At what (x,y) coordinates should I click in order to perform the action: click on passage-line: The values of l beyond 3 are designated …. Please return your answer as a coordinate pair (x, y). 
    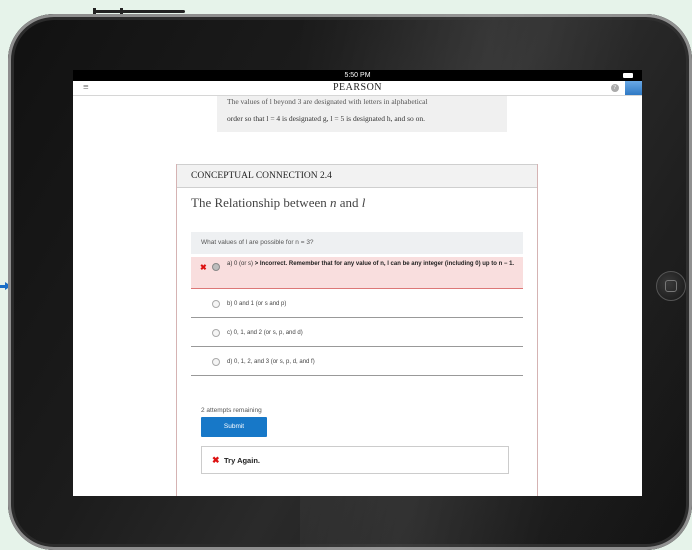
    Looking at the image, I should click on (327, 101).